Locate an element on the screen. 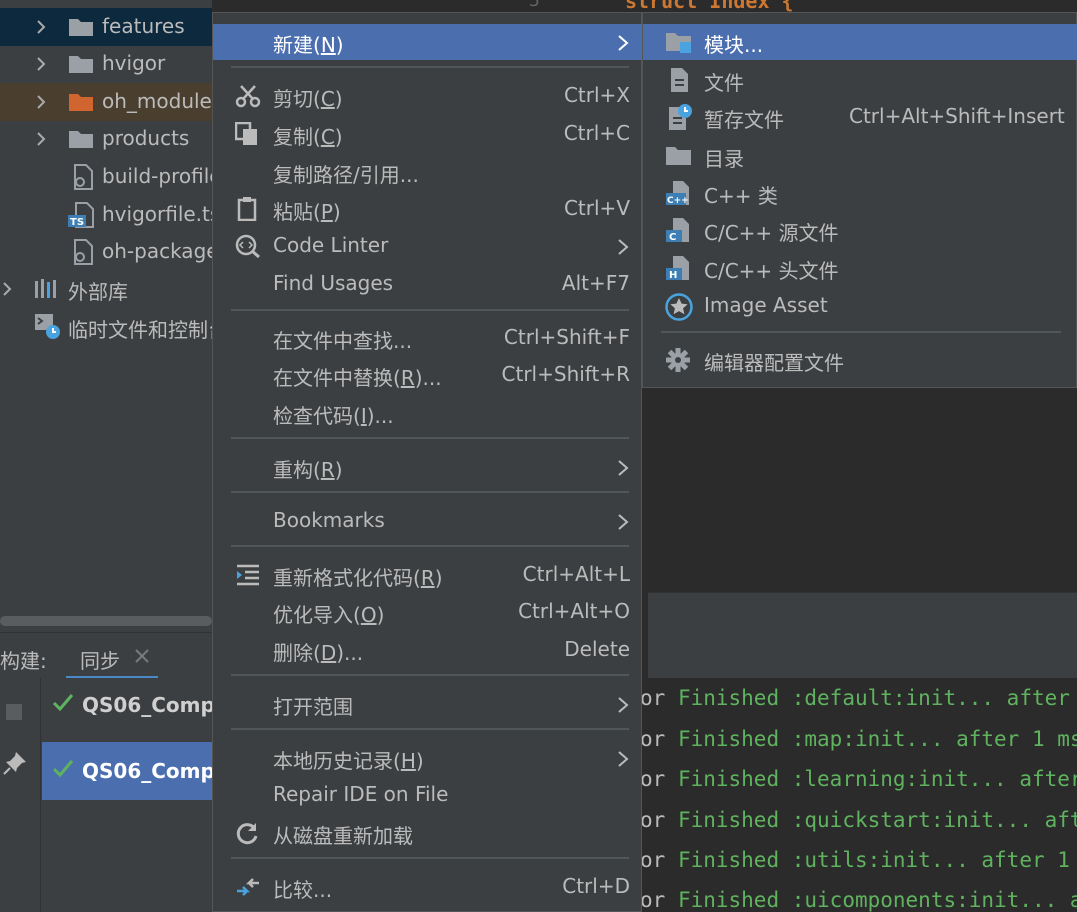 The image size is (1077, 912). menu-item-cut: 剪切(C) Ctrl+X is located at coordinates (428, 96).